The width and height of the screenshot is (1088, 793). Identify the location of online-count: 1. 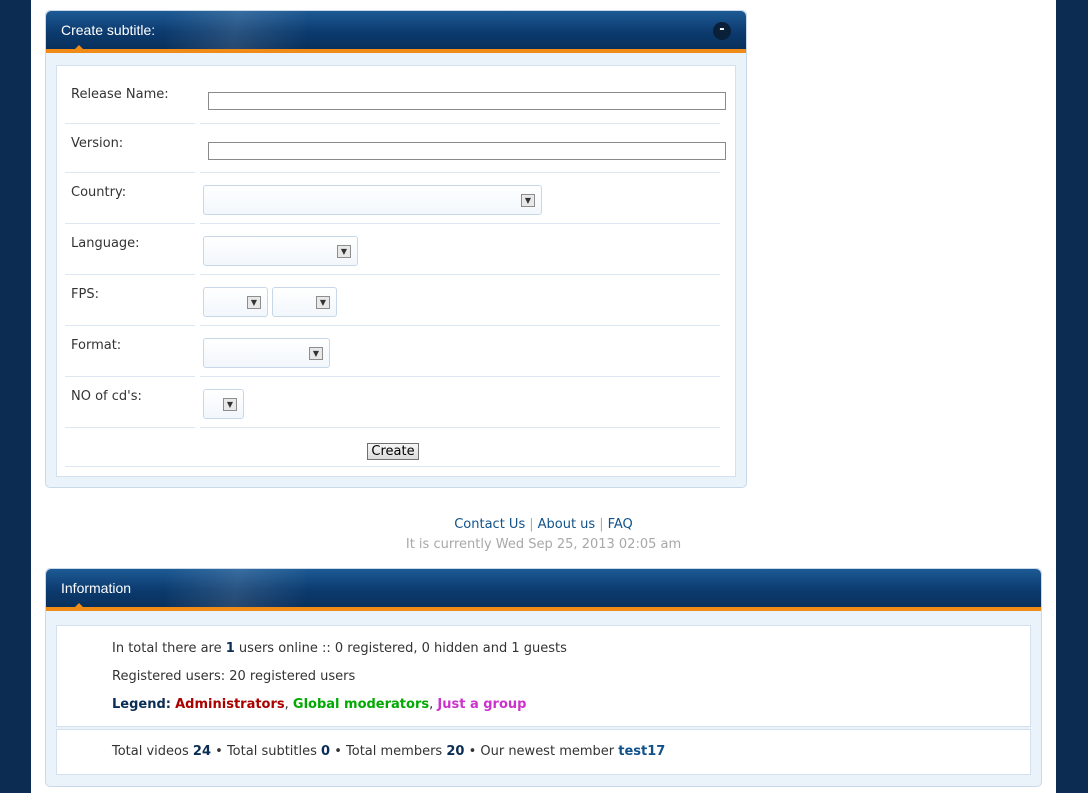
(230, 648).